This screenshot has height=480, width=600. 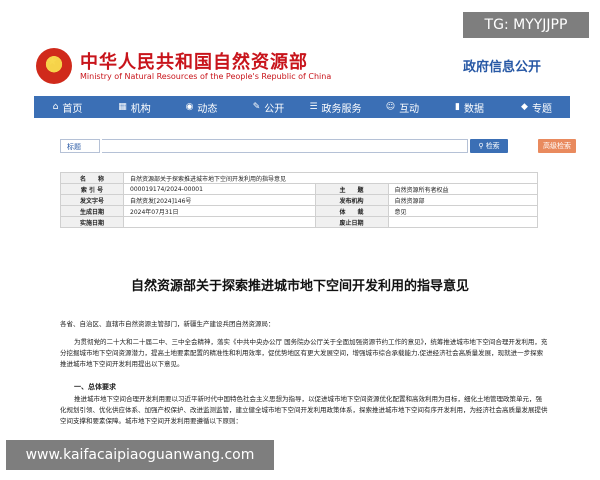 I want to click on national-emblem-icon, so click(x=54, y=66).